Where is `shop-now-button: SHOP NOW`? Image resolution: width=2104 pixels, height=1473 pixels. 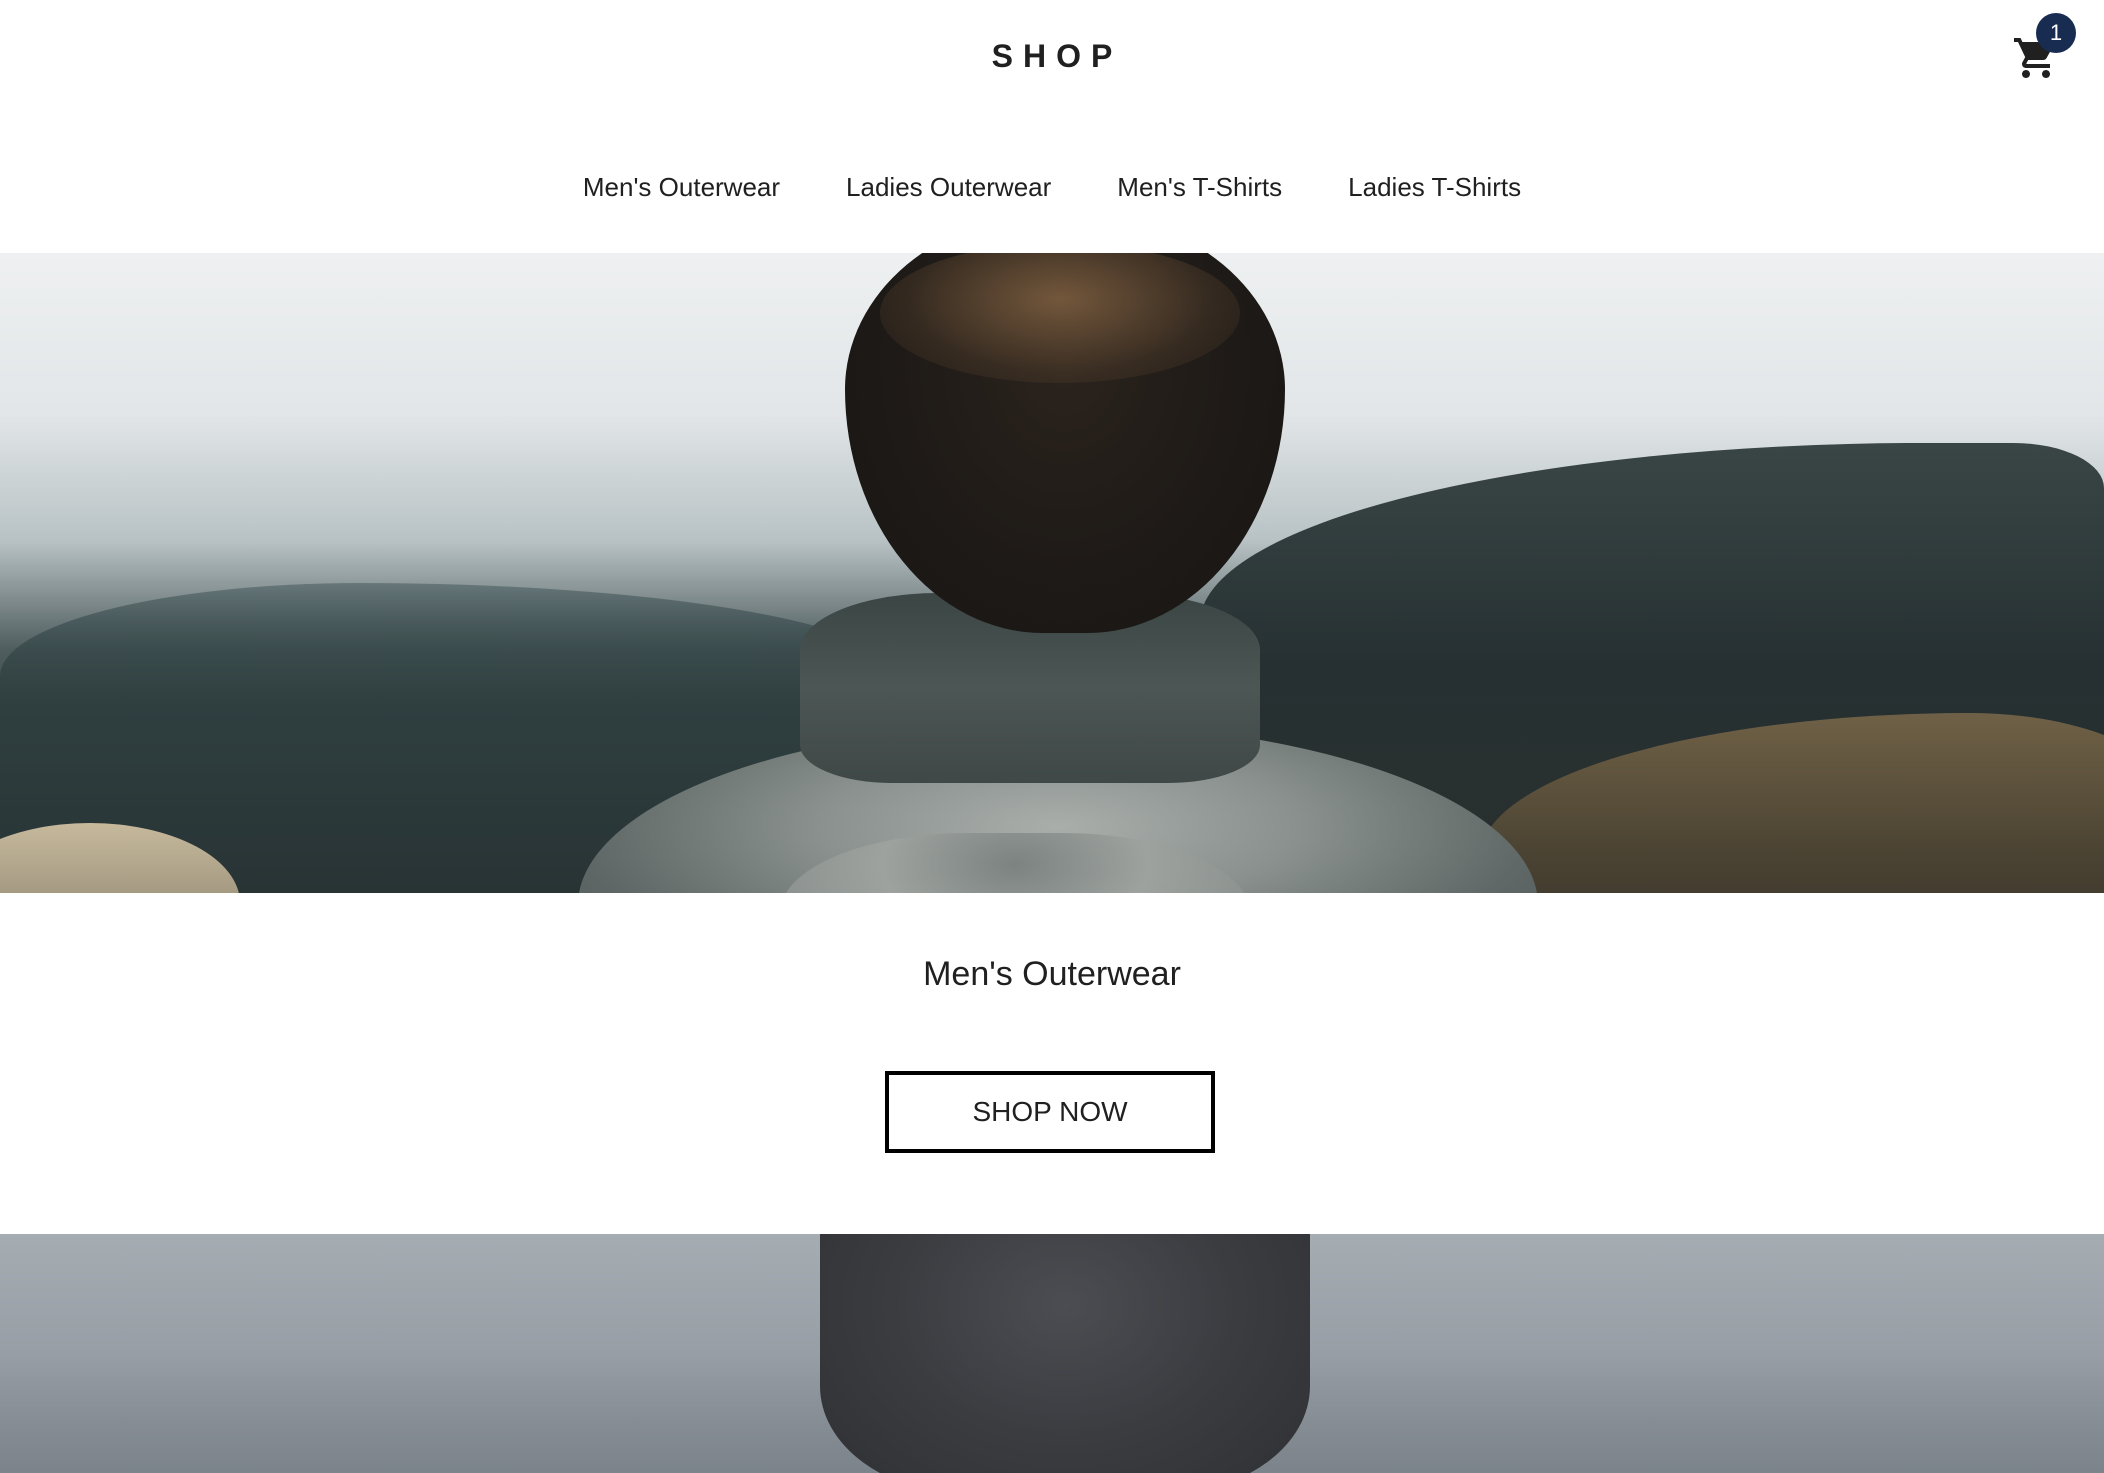 shop-now-button: SHOP NOW is located at coordinates (1050, 1112).